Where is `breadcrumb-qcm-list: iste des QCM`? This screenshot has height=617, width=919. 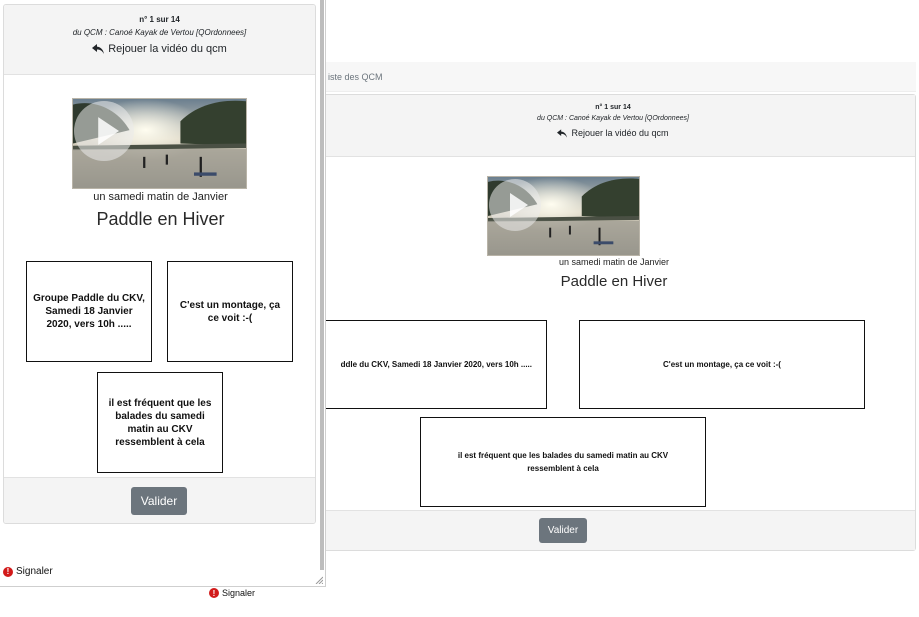
breadcrumb-qcm-list: iste des QCM is located at coordinates (608, 77).